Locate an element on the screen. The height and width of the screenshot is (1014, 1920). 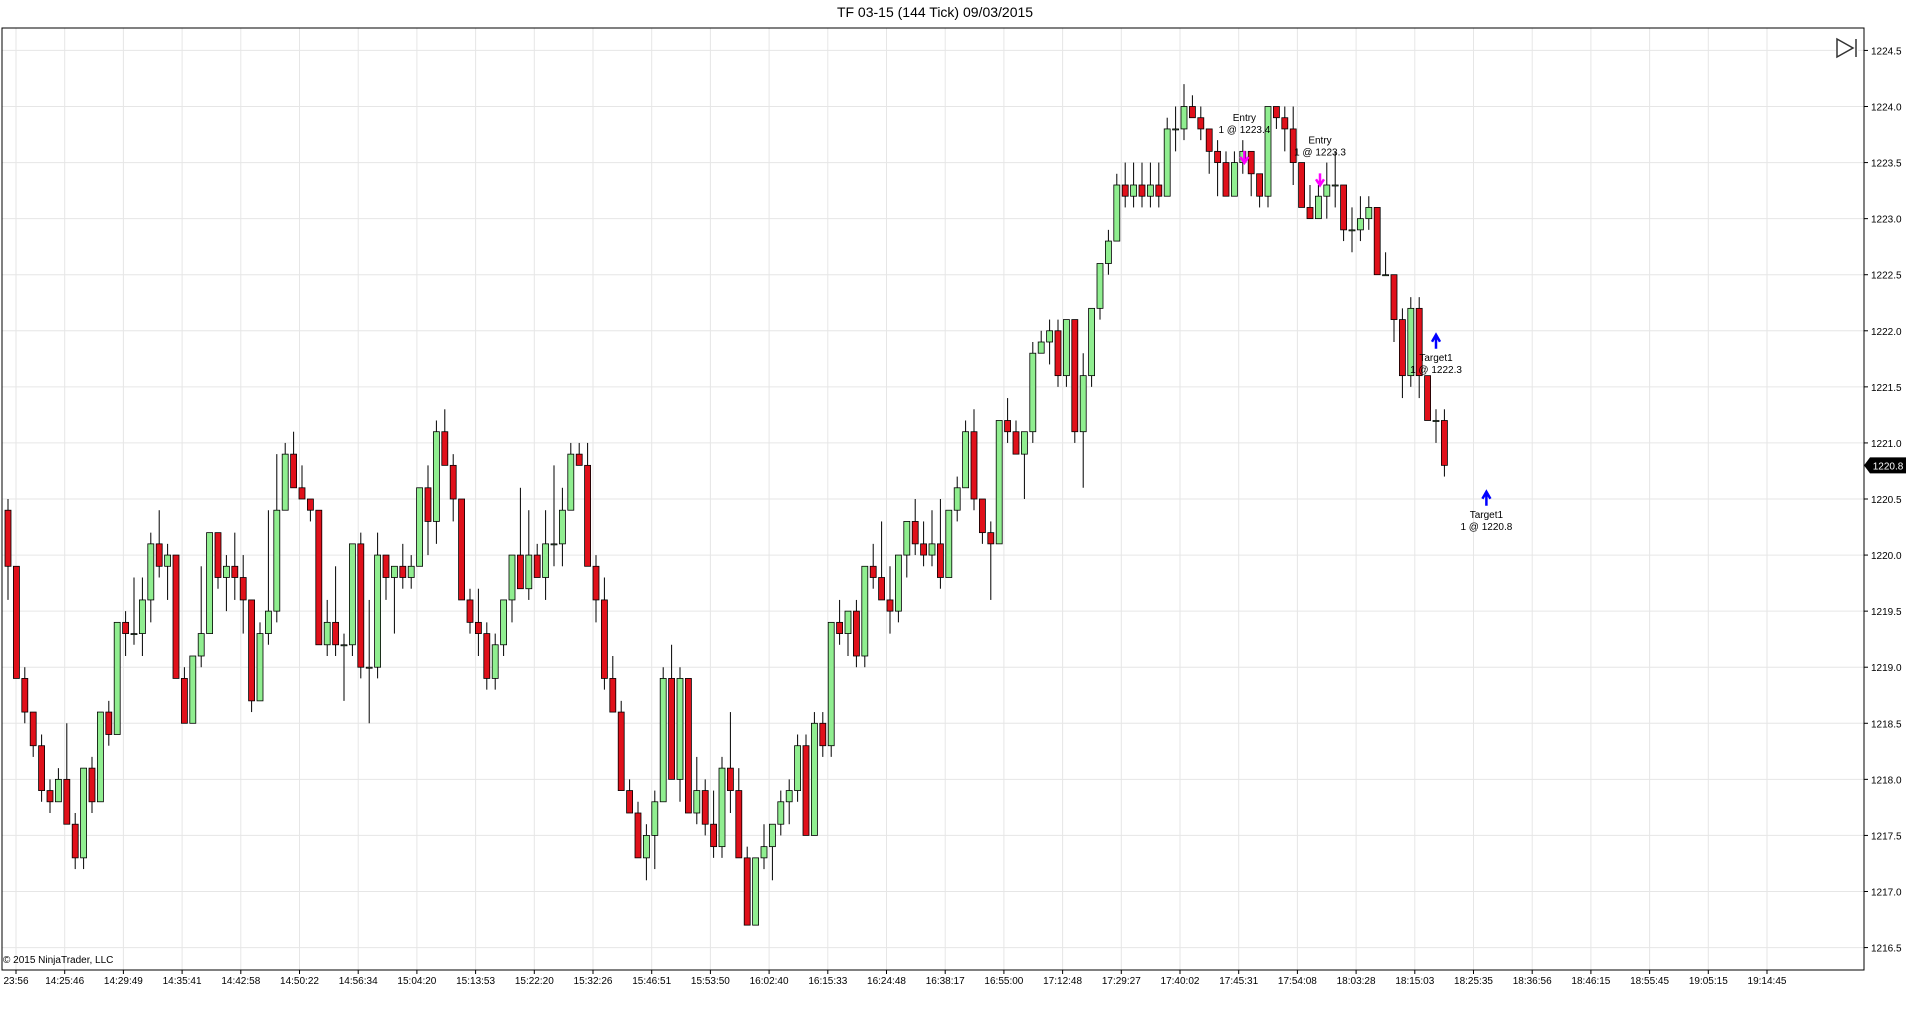
entry-label: Entry is located at coordinates (1319, 140).